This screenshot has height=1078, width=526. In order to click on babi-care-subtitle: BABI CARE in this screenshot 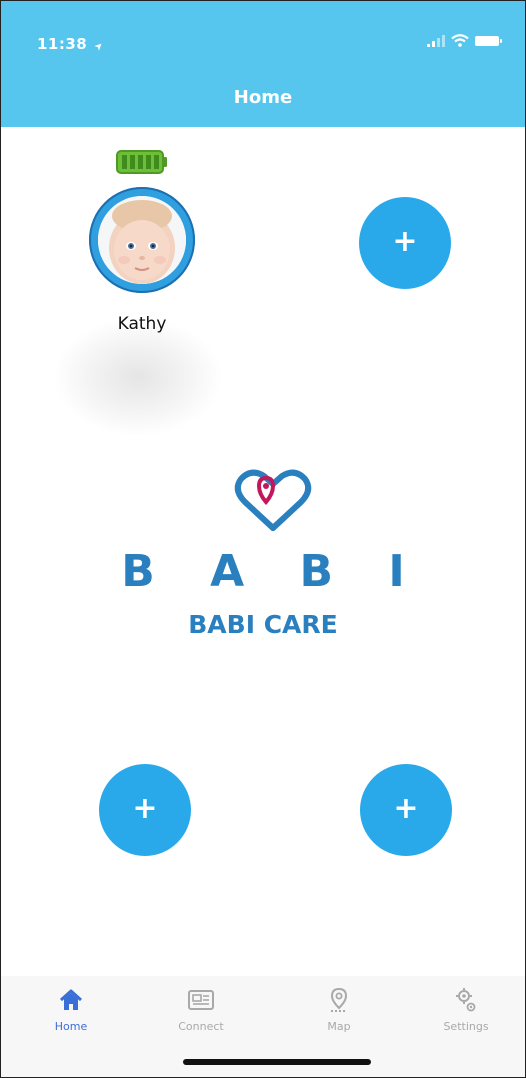, I will do `click(263, 624)`.